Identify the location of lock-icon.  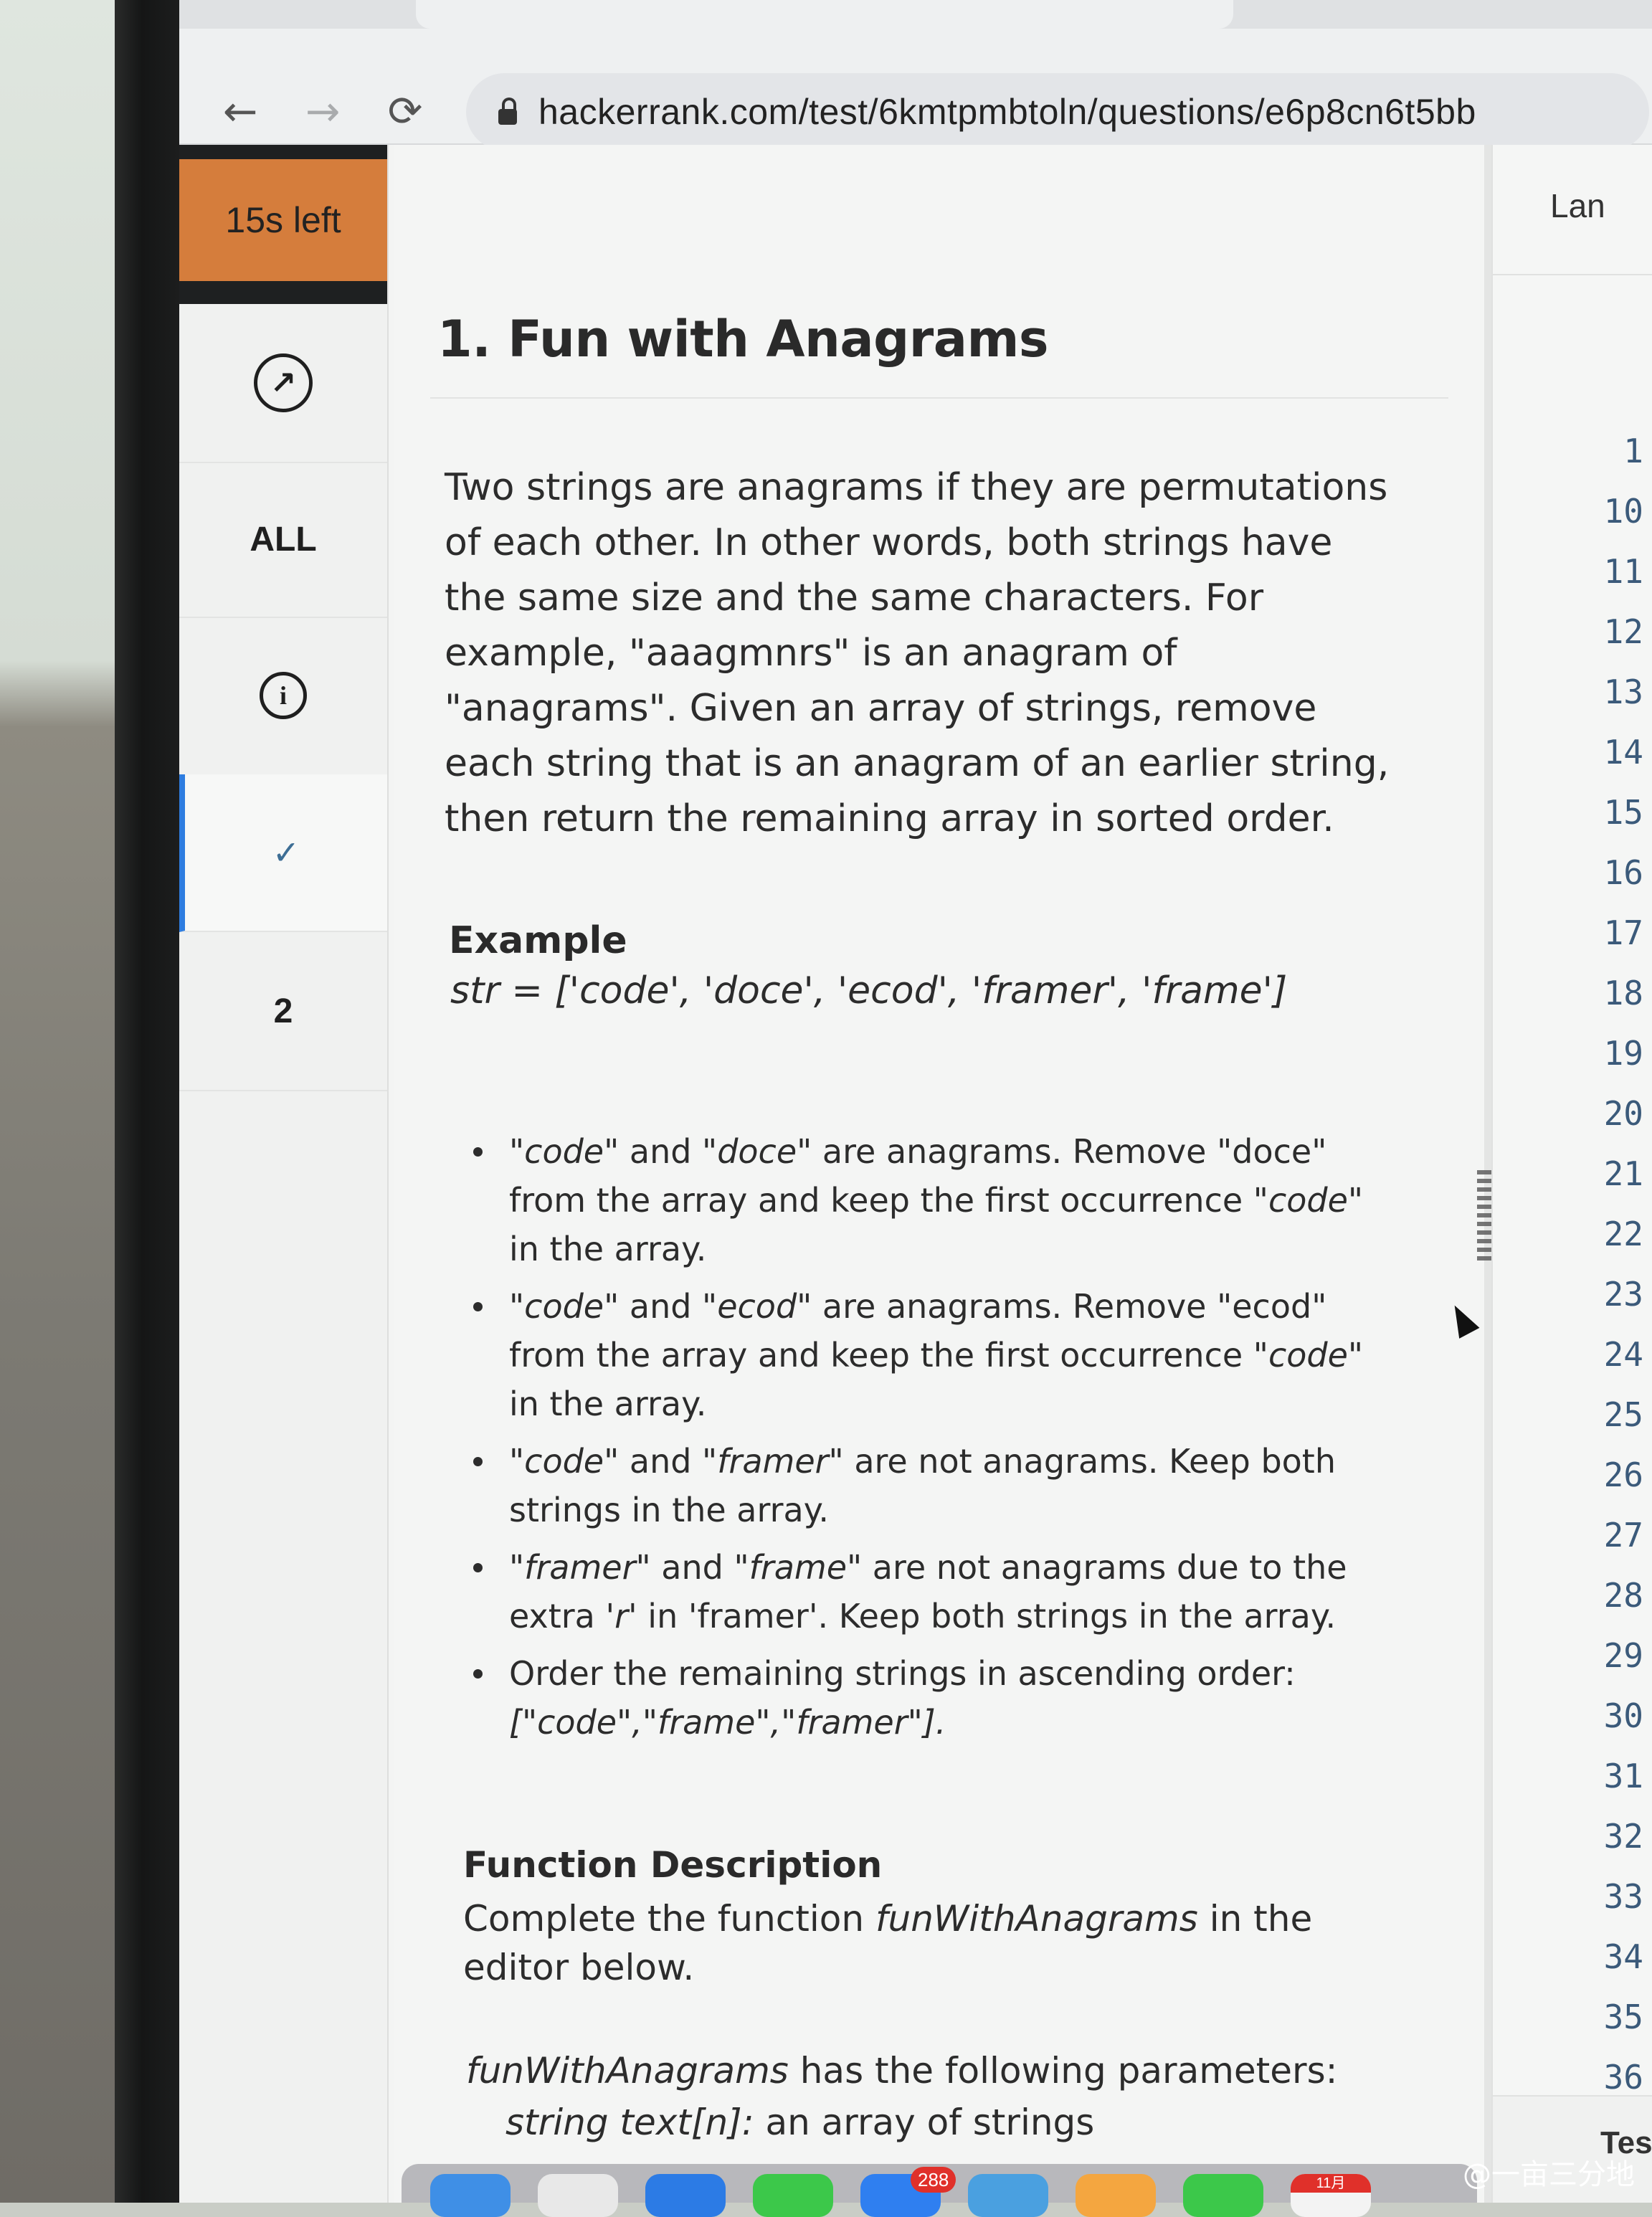
(507, 111).